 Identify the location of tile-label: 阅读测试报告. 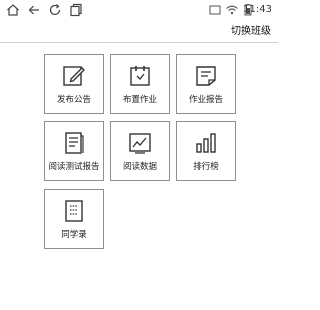
(74, 167).